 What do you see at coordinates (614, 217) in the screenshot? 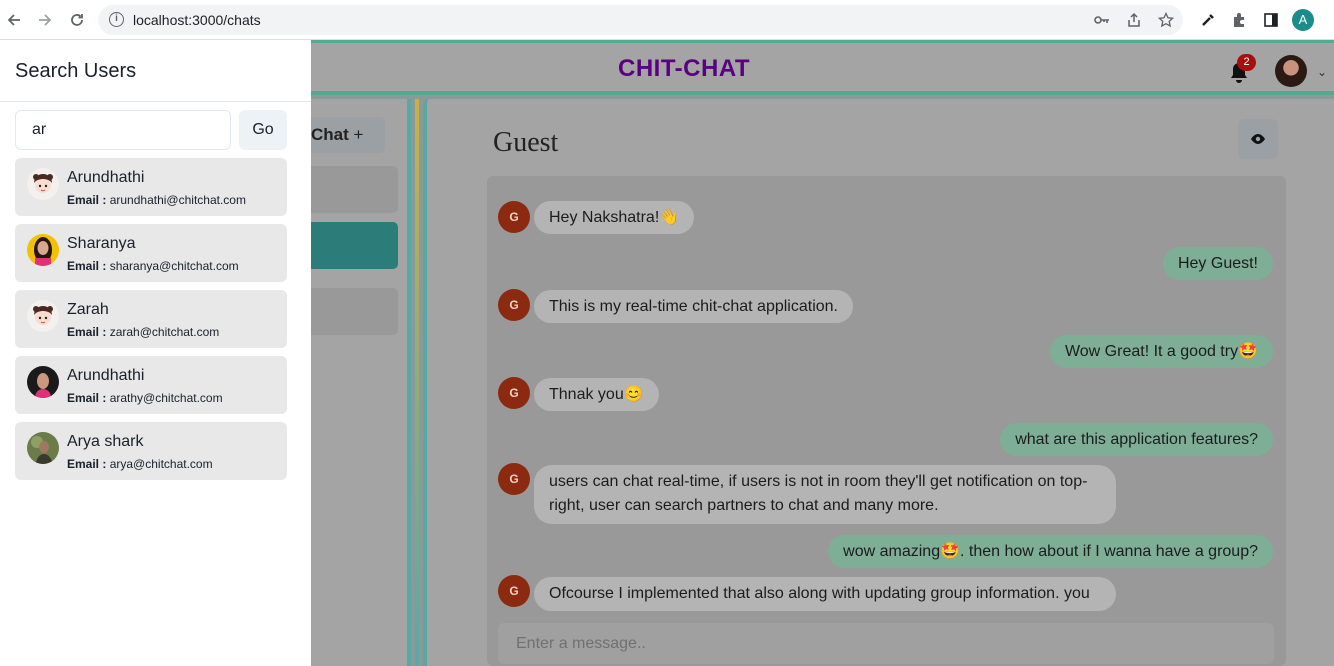
I see `incoming-message: Hey Nakshatra!👋` at bounding box center [614, 217].